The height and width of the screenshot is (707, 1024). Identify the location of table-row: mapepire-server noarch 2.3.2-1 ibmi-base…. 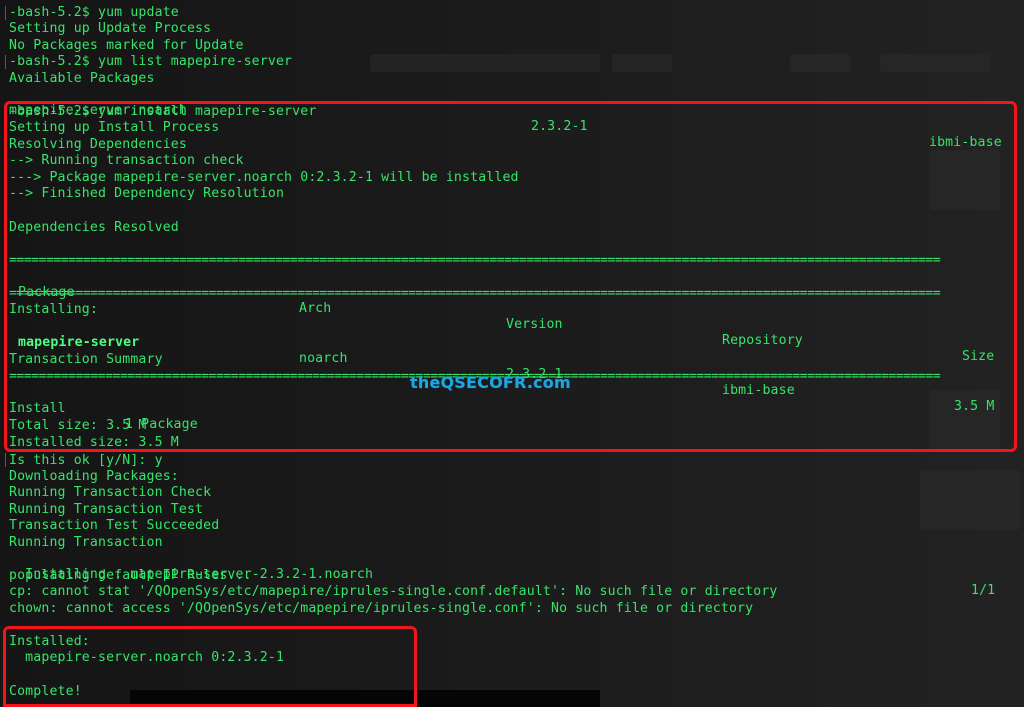
(509, 366).